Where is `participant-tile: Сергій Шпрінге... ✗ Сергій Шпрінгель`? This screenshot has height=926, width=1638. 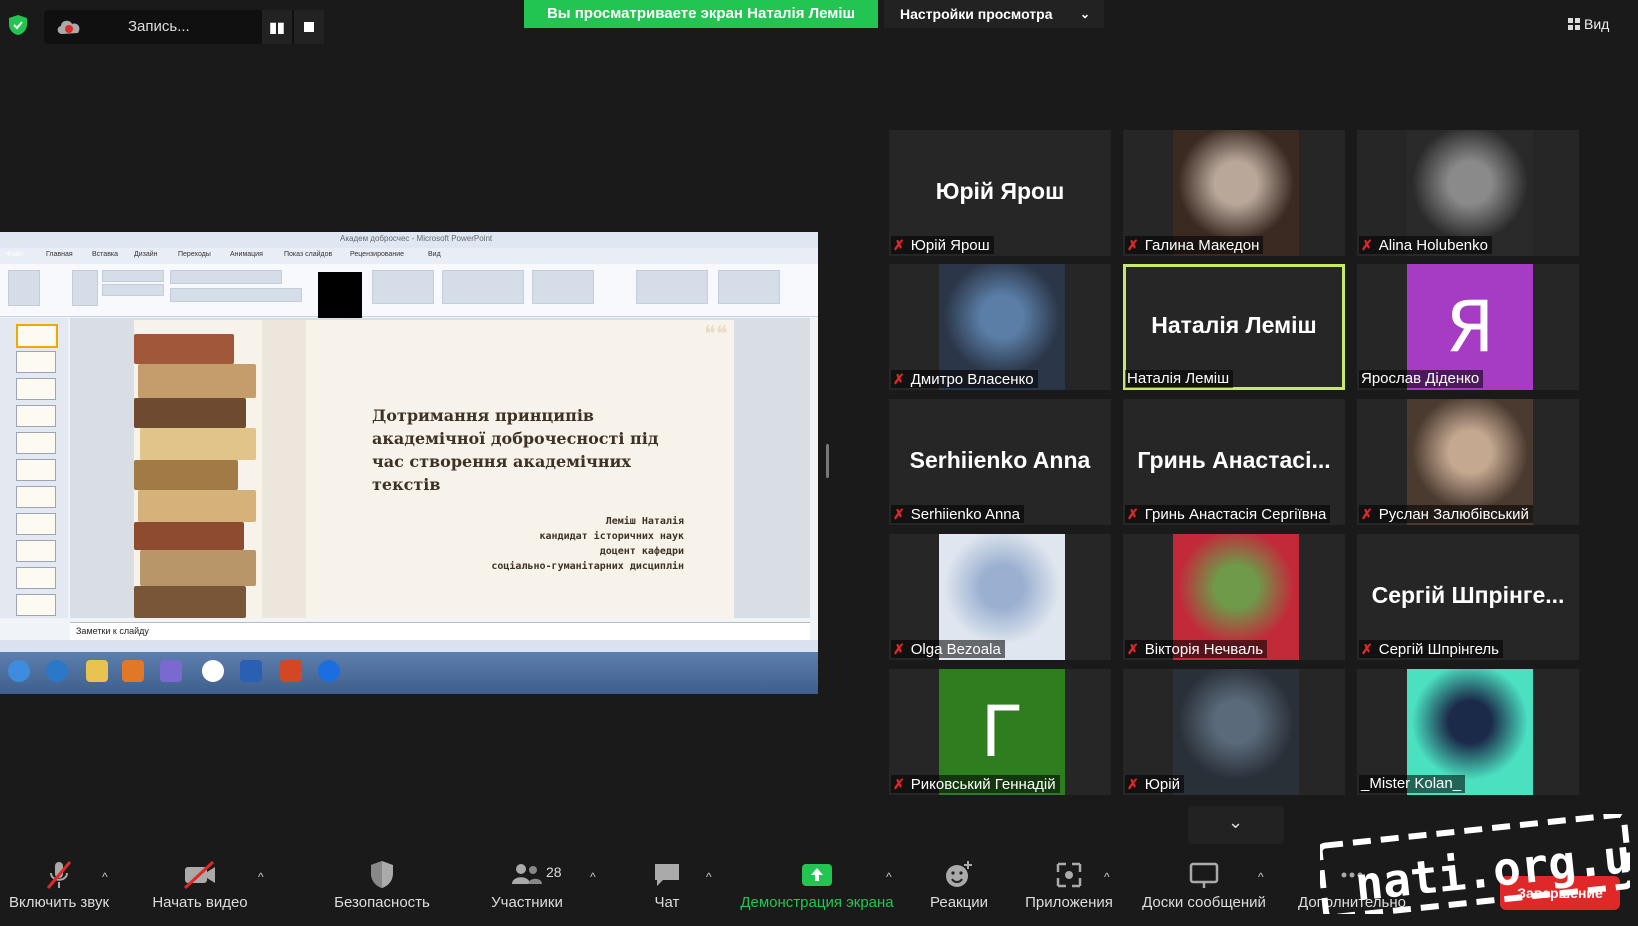
participant-tile: Сергій Шпрінге... ✗ Сергій Шпрінгель is located at coordinates (1468, 597).